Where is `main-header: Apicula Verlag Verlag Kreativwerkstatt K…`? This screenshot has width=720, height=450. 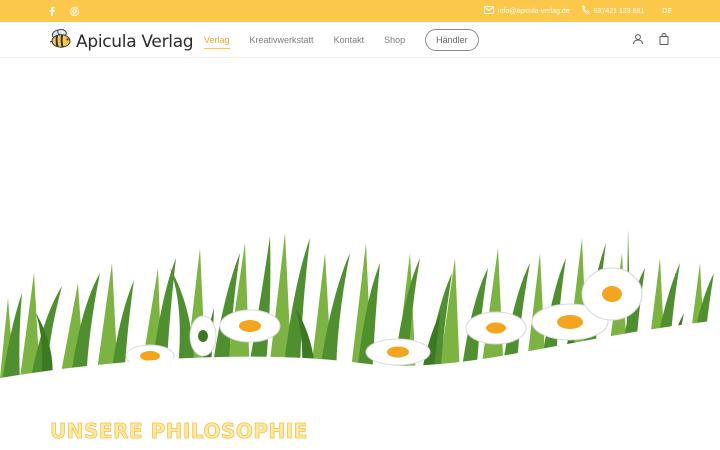 main-header: Apicula Verlag Verlag Kreativwerkstatt K… is located at coordinates (360, 40).